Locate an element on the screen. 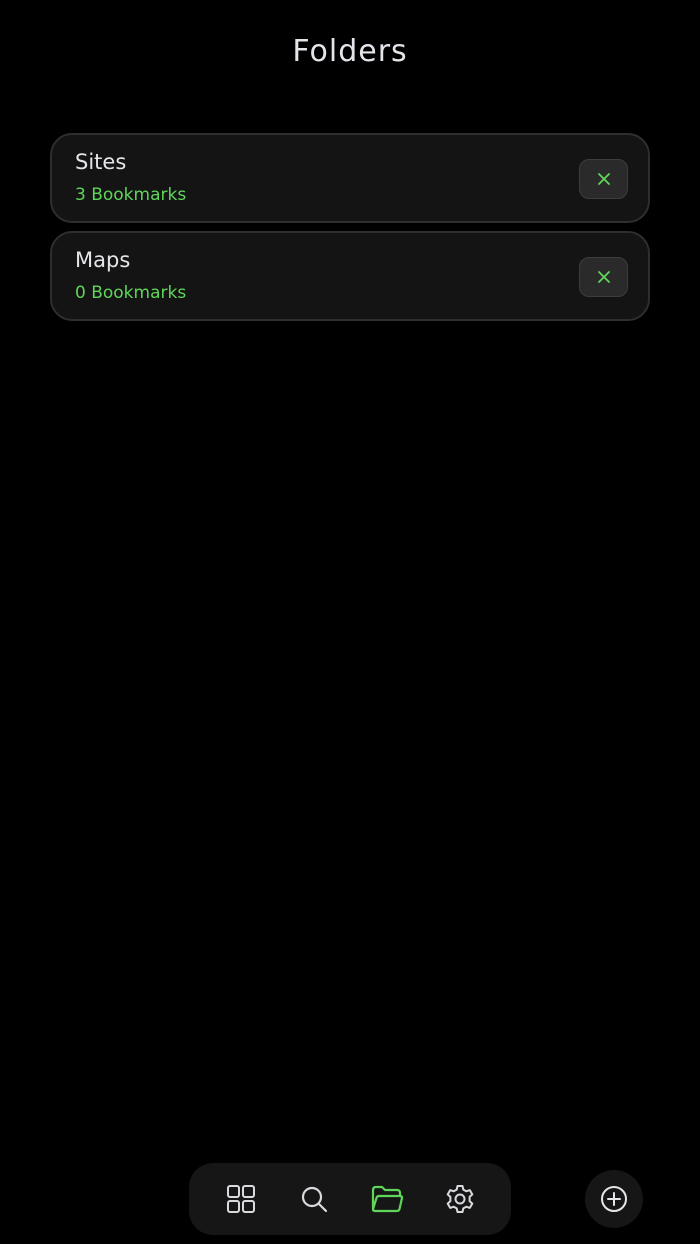  folder-card-maps: Maps 0 Bookmarks is located at coordinates (350, 276).